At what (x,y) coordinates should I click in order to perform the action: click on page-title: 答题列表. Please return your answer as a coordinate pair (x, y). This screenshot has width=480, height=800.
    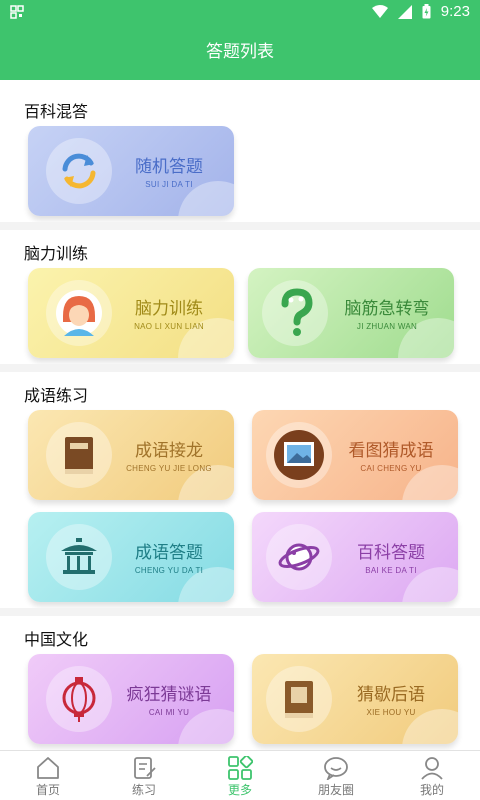
    Looking at the image, I should click on (240, 52).